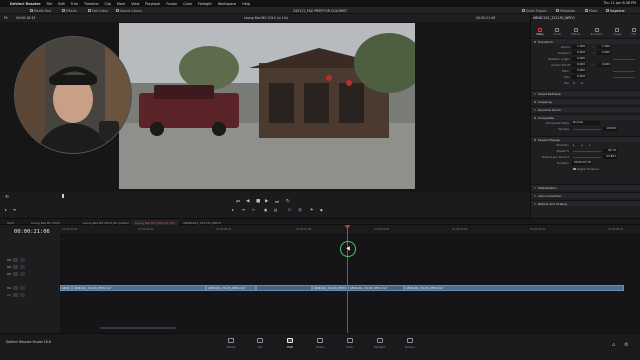 The height and width of the screenshot is (360, 640). Describe the element at coordinates (610, 156) in the screenshot. I see `fps-field: 23.697` at that location.